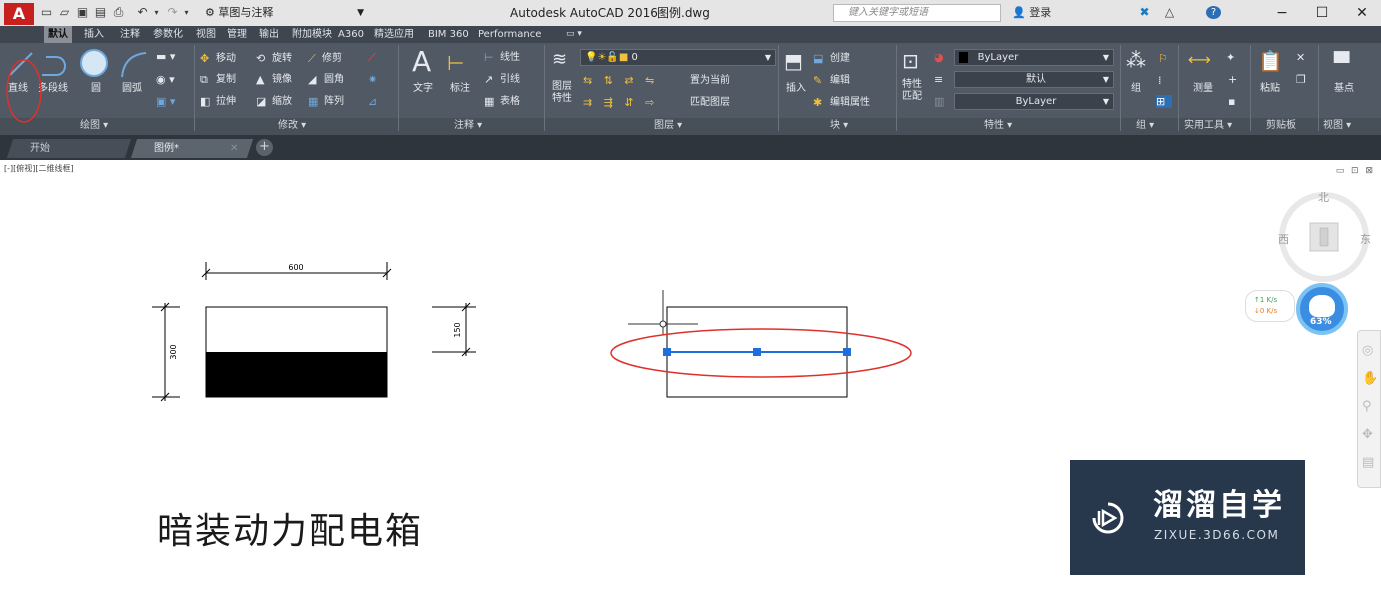 The width and height of the screenshot is (1381, 590). Describe the element at coordinates (1231, 101) in the screenshot. I see `utility-icon: ▪` at that location.